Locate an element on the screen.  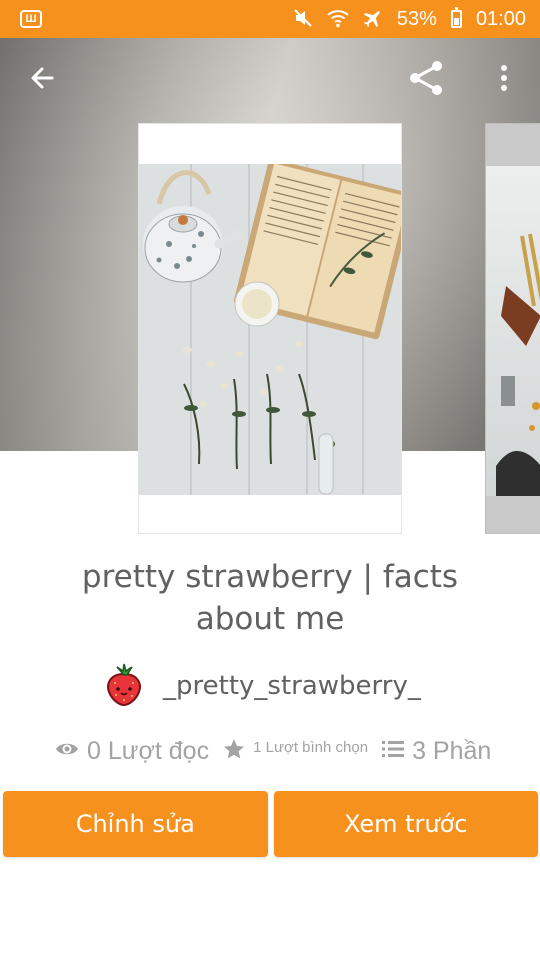
story-stats: 0 Lượt đọc 1 Lượt bình chọn 3 Phần is located at coordinates (275, 751).